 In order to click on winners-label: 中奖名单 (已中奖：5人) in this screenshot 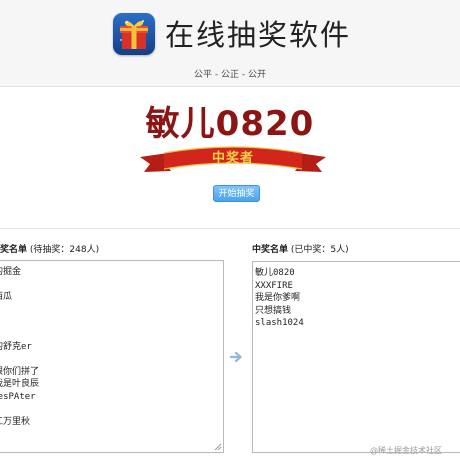, I will do `click(300, 248)`.